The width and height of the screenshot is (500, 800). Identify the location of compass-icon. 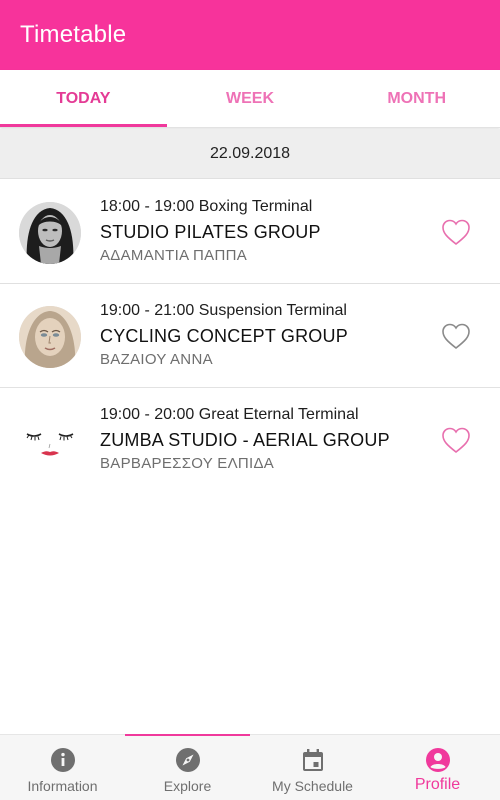
(187, 760).